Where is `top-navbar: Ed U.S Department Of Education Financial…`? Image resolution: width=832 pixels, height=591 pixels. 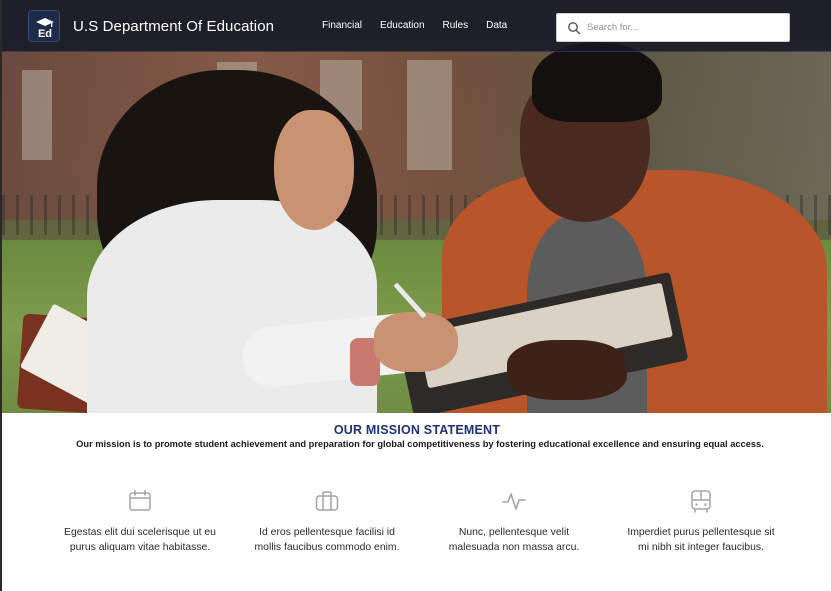 top-navbar: Ed U.S Department Of Education Financial… is located at coordinates (416, 26).